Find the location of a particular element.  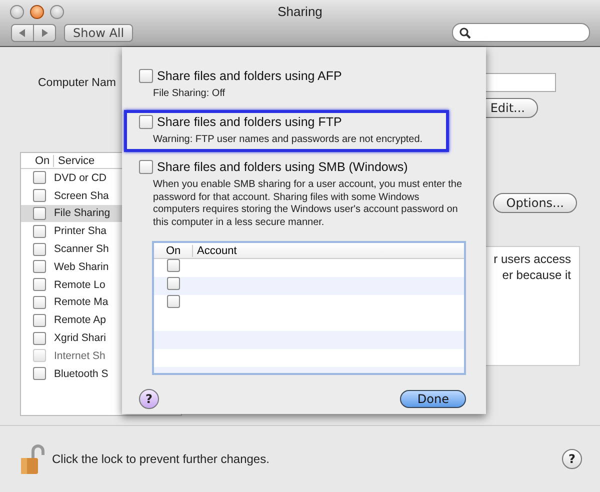

open-lock-icon is located at coordinates (33, 459).